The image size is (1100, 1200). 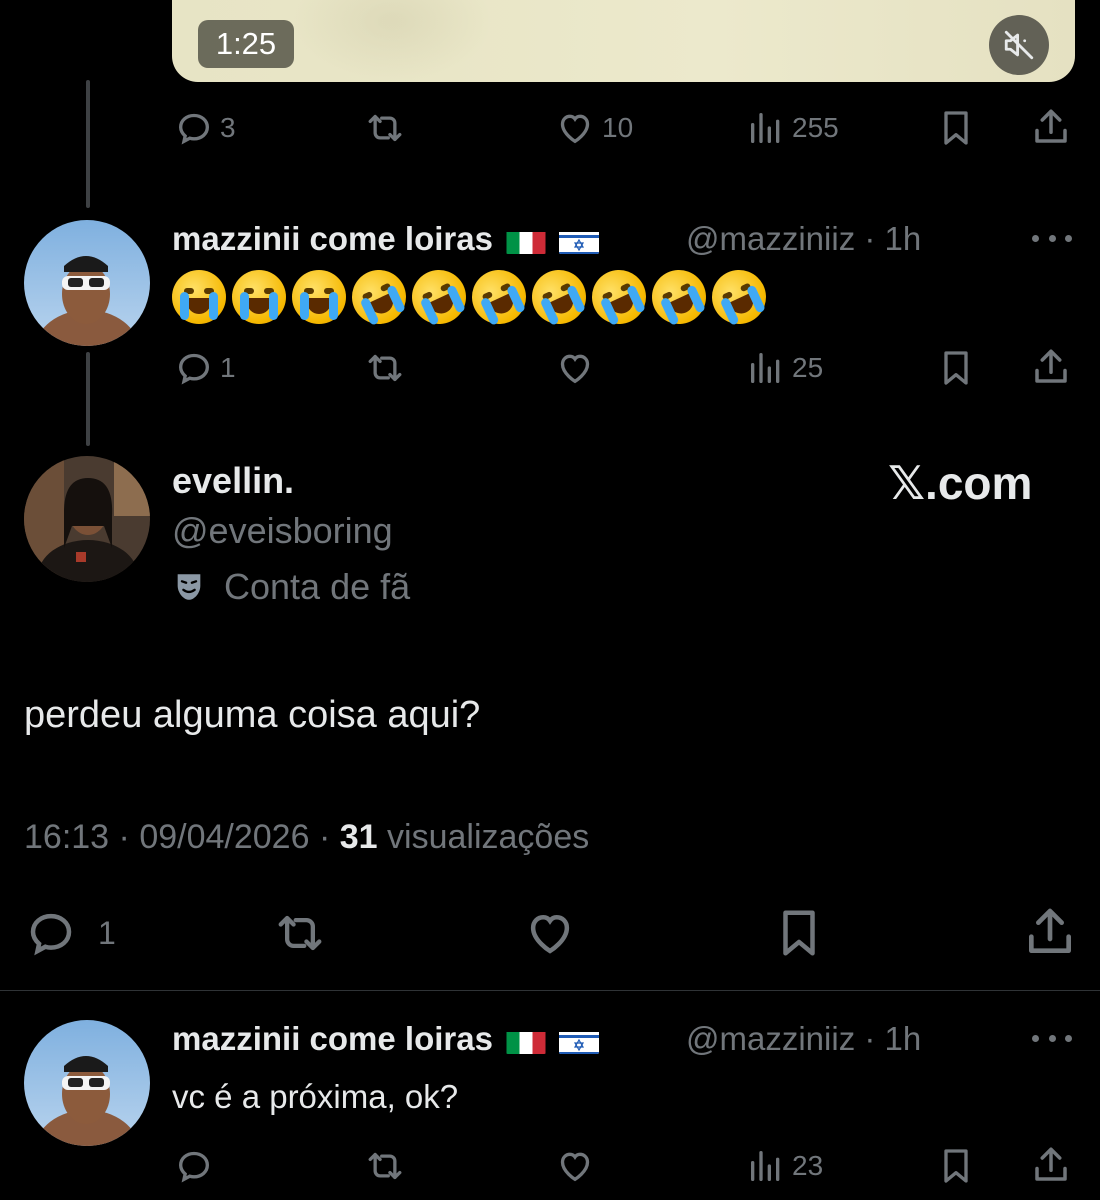 What do you see at coordinates (765, 1166) in the screenshot?
I see `analytics-icon` at bounding box center [765, 1166].